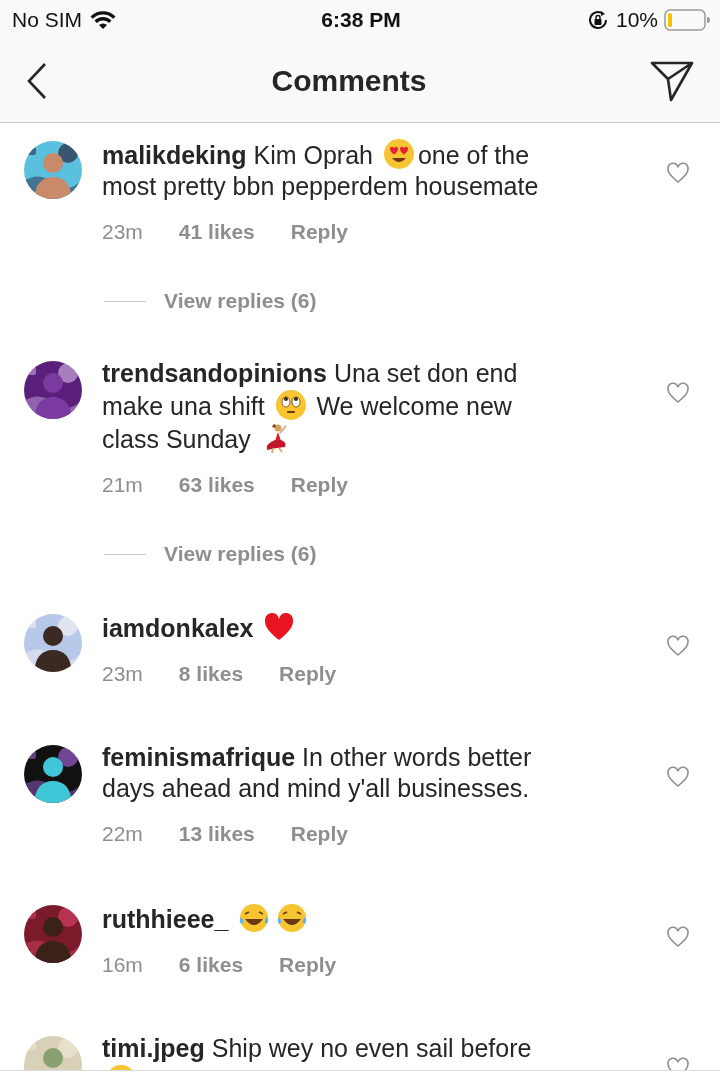 The image size is (720, 1084). Describe the element at coordinates (317, 773) in the screenshot. I see `comment-text: feminismafrique In other words better days ahead and mind y'all businesses.` at that location.